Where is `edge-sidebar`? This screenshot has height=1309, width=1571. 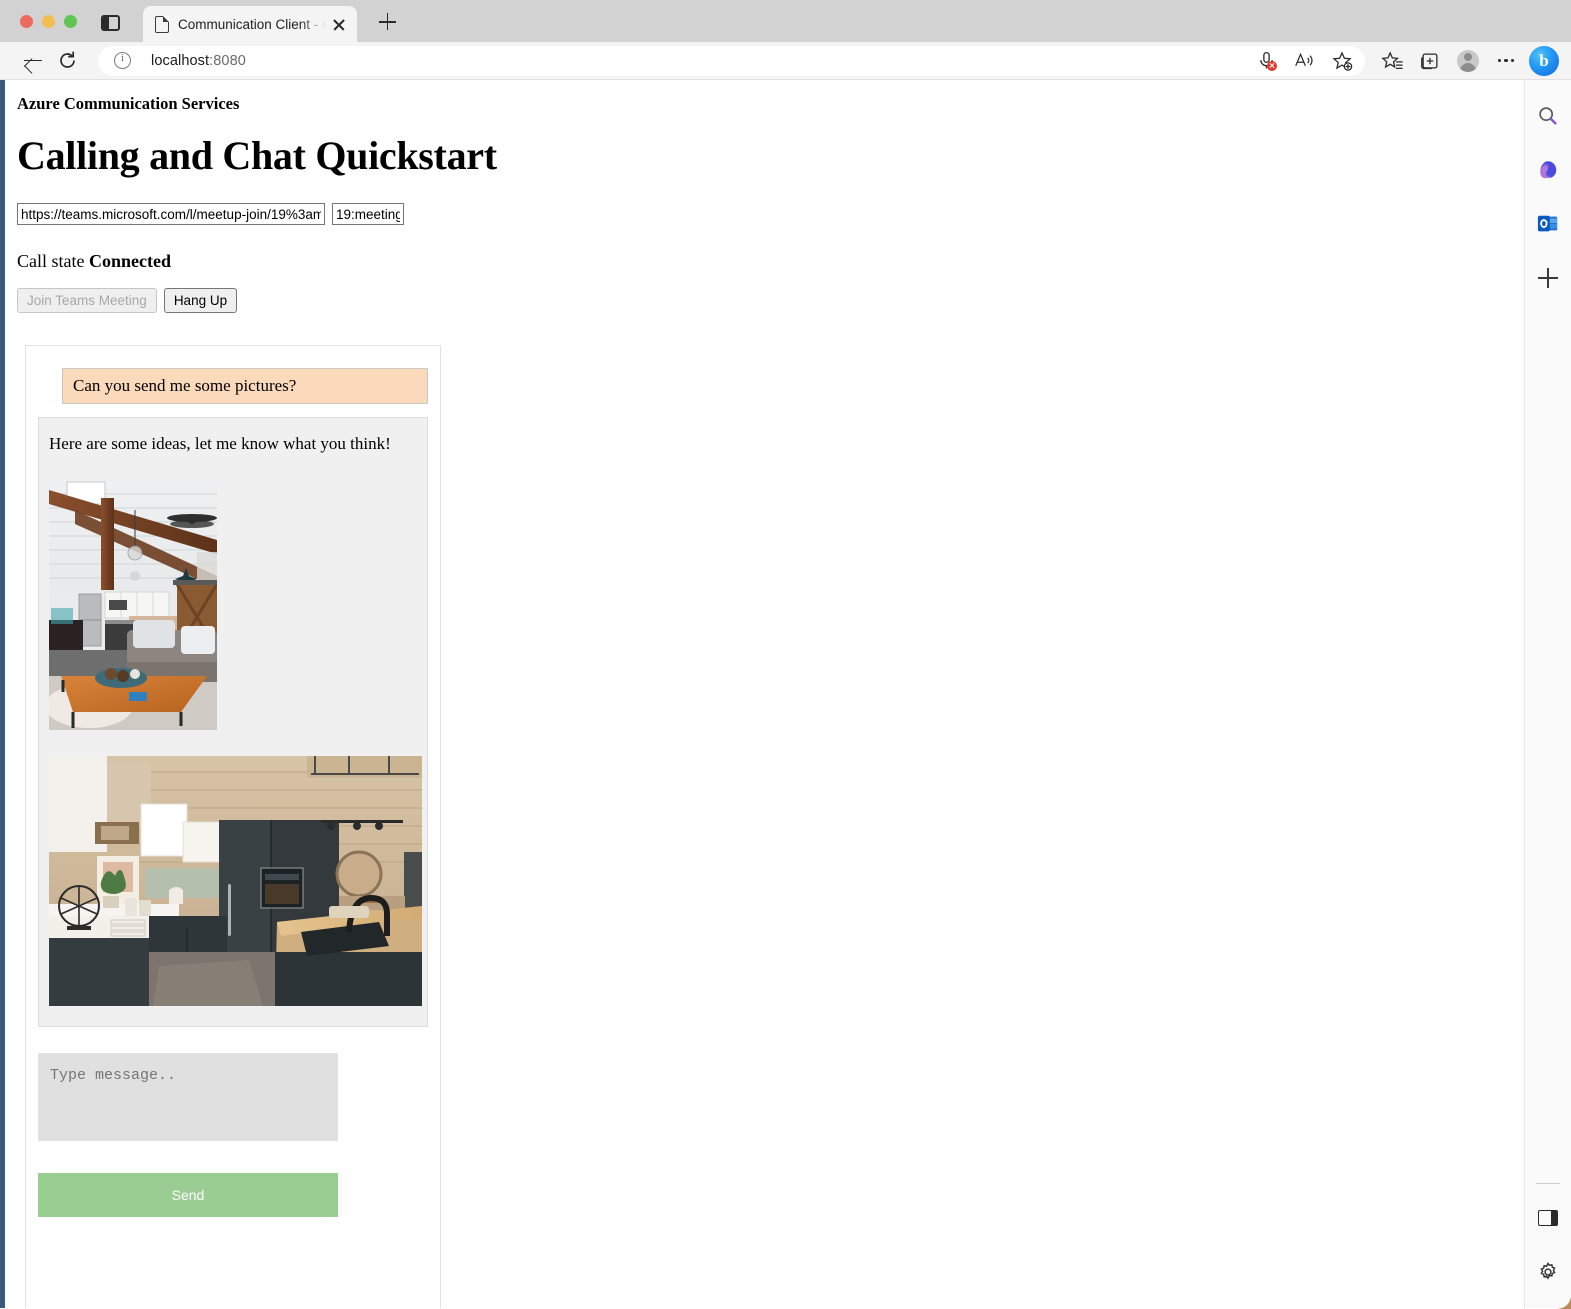
edge-sidebar is located at coordinates (1547, 694).